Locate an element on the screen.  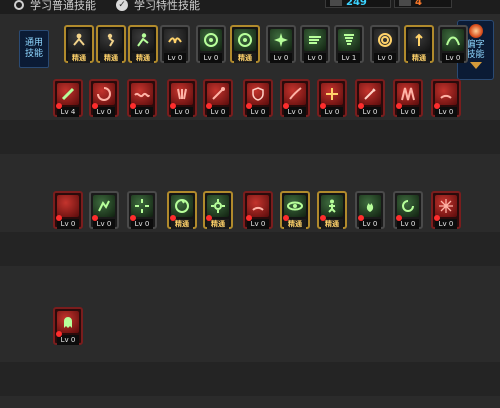
sword-icon is located at coordinates (370, 94).